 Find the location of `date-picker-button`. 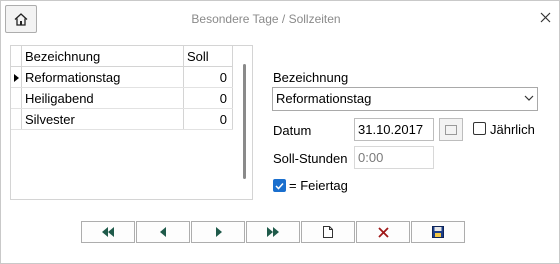

date-picker-button is located at coordinates (451, 129).